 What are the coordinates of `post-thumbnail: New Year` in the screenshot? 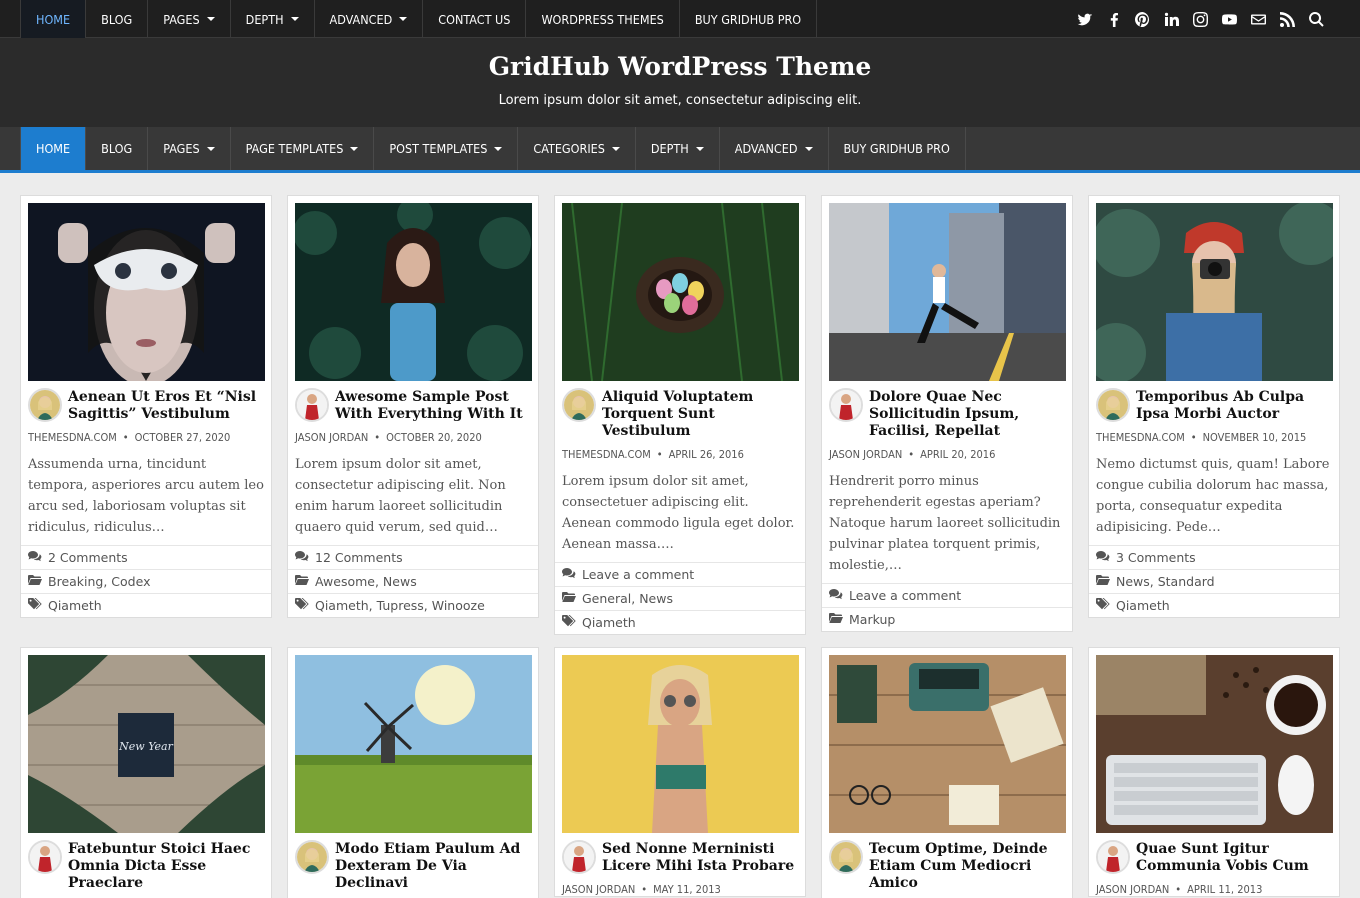 It's located at (146, 744).